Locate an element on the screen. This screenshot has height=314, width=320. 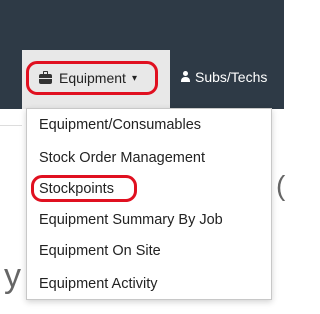
equipment-menu-label: Equipment is located at coordinates (92, 78).